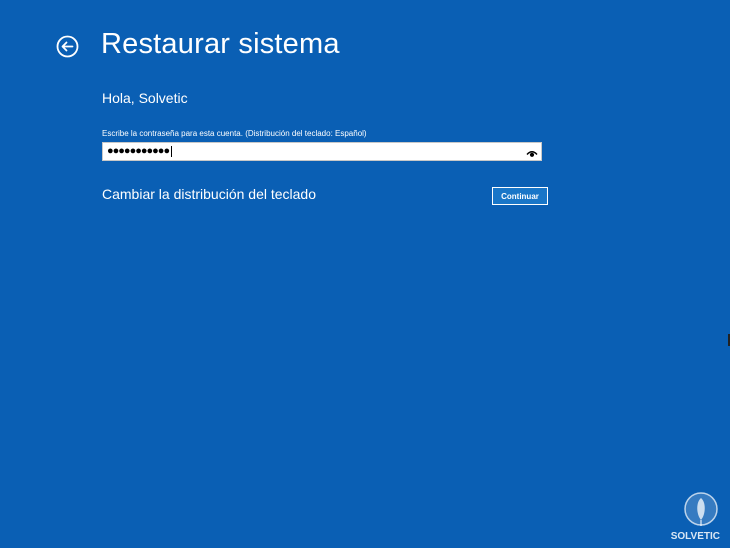  I want to click on text-caret, so click(172, 151).